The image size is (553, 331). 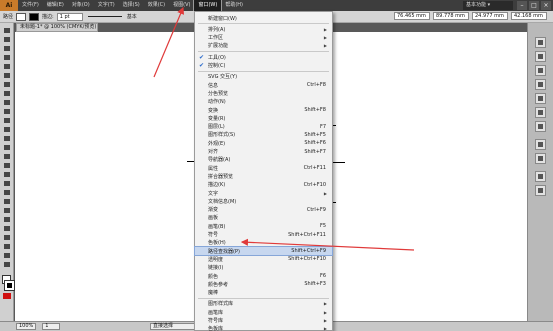 I want to click on menu-object: 对象(O), so click(x=81, y=5).